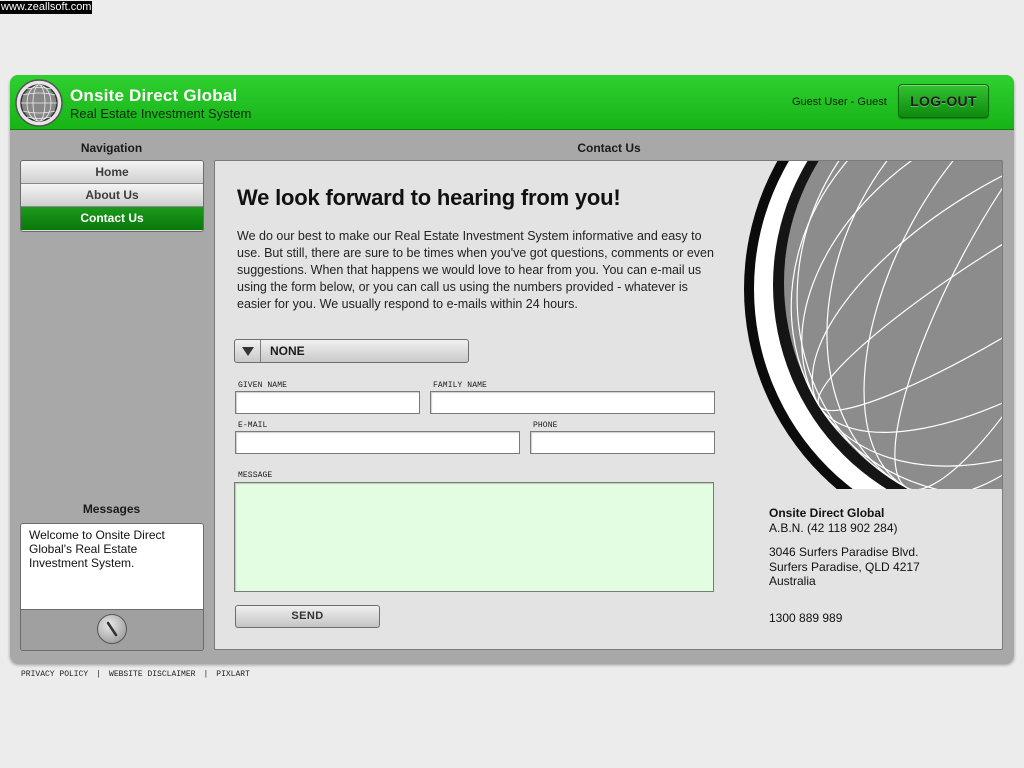  I want to click on app-subtitle: Real Estate Investment System, so click(161, 113).